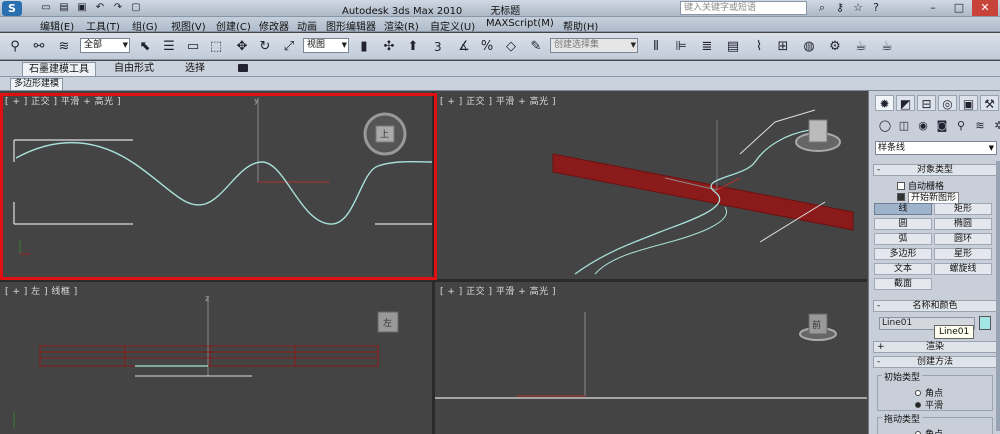 The image size is (1000, 434). Describe the element at coordinates (433, 263) in the screenshot. I see `viewport-divider-vertical` at that location.